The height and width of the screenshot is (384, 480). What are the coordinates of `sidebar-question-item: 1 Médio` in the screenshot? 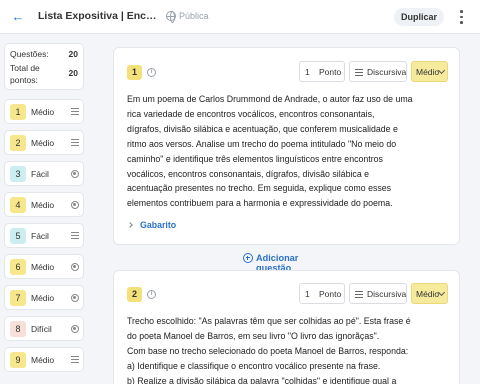 It's located at (44, 111).